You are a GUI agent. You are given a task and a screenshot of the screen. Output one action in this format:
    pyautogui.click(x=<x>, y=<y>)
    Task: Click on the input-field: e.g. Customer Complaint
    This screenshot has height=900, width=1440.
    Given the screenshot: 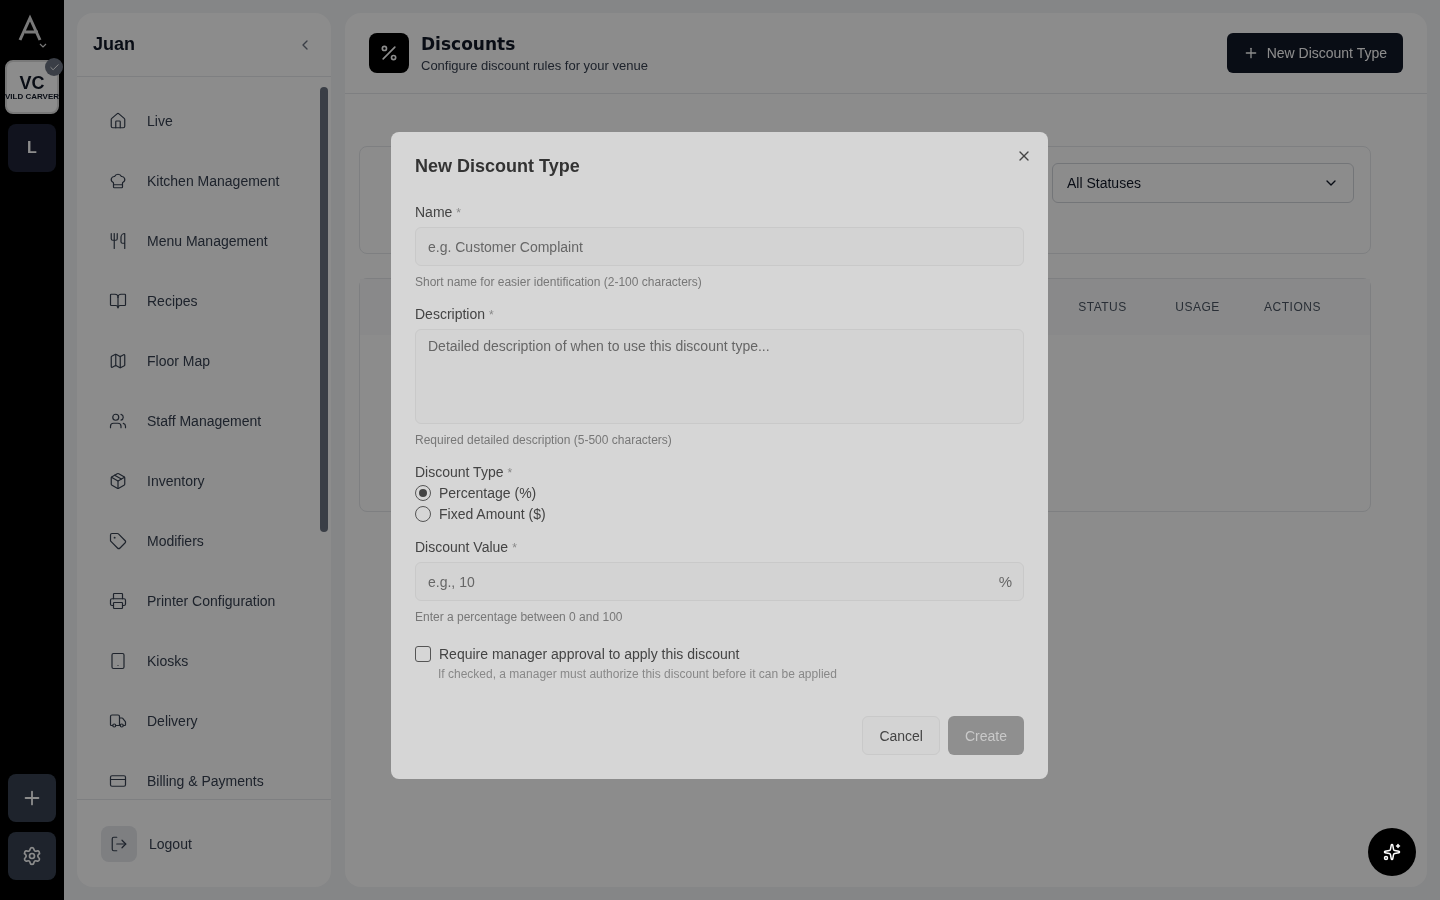 What is the action you would take?
    pyautogui.click(x=719, y=246)
    